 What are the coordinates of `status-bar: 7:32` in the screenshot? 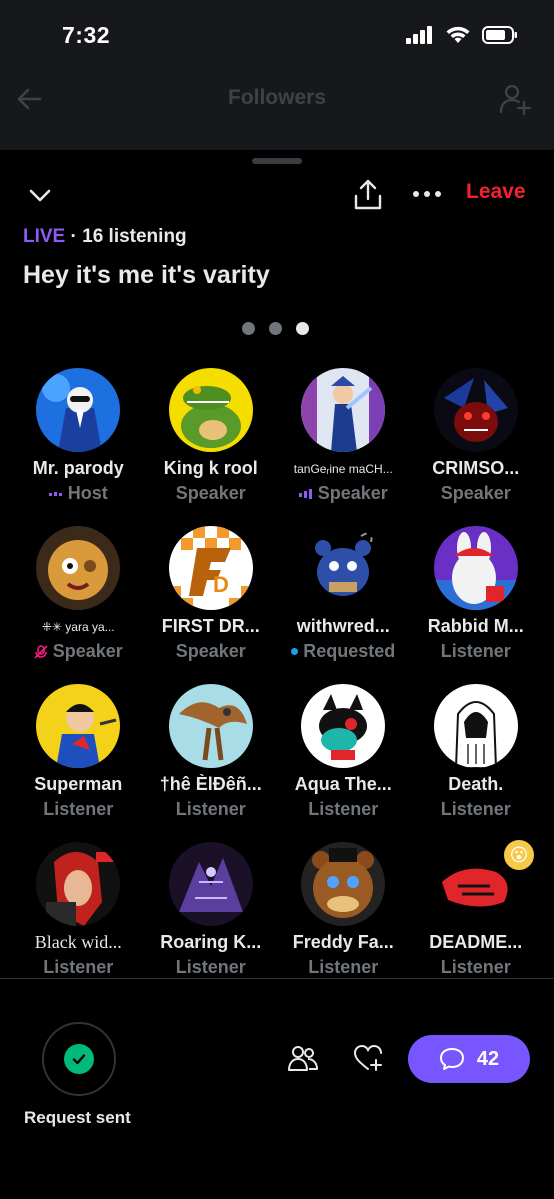 It's located at (277, 35).